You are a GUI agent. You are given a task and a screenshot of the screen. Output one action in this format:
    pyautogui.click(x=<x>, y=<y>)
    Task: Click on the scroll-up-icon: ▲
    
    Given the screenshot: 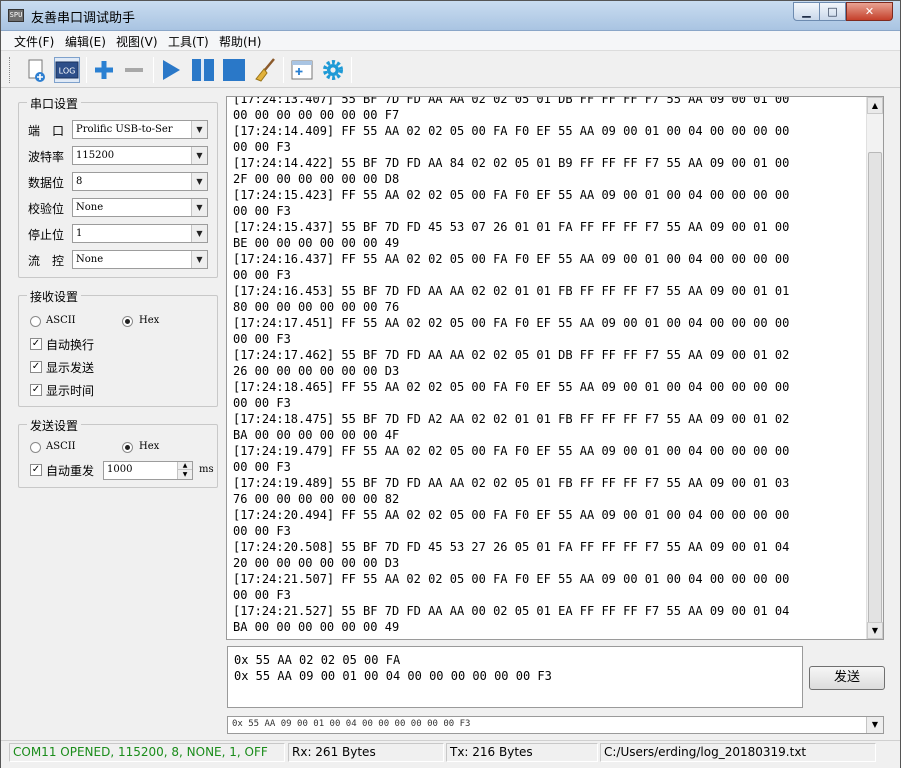 What is the action you would take?
    pyautogui.click(x=875, y=105)
    